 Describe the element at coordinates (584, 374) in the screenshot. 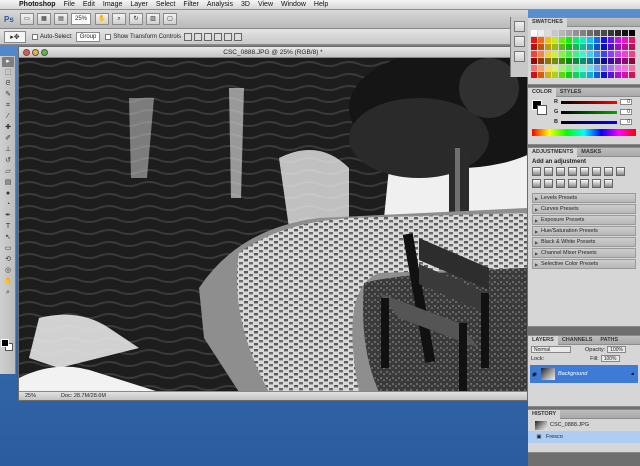

I see `layer-background: ◉ Background 🔒︎` at that location.